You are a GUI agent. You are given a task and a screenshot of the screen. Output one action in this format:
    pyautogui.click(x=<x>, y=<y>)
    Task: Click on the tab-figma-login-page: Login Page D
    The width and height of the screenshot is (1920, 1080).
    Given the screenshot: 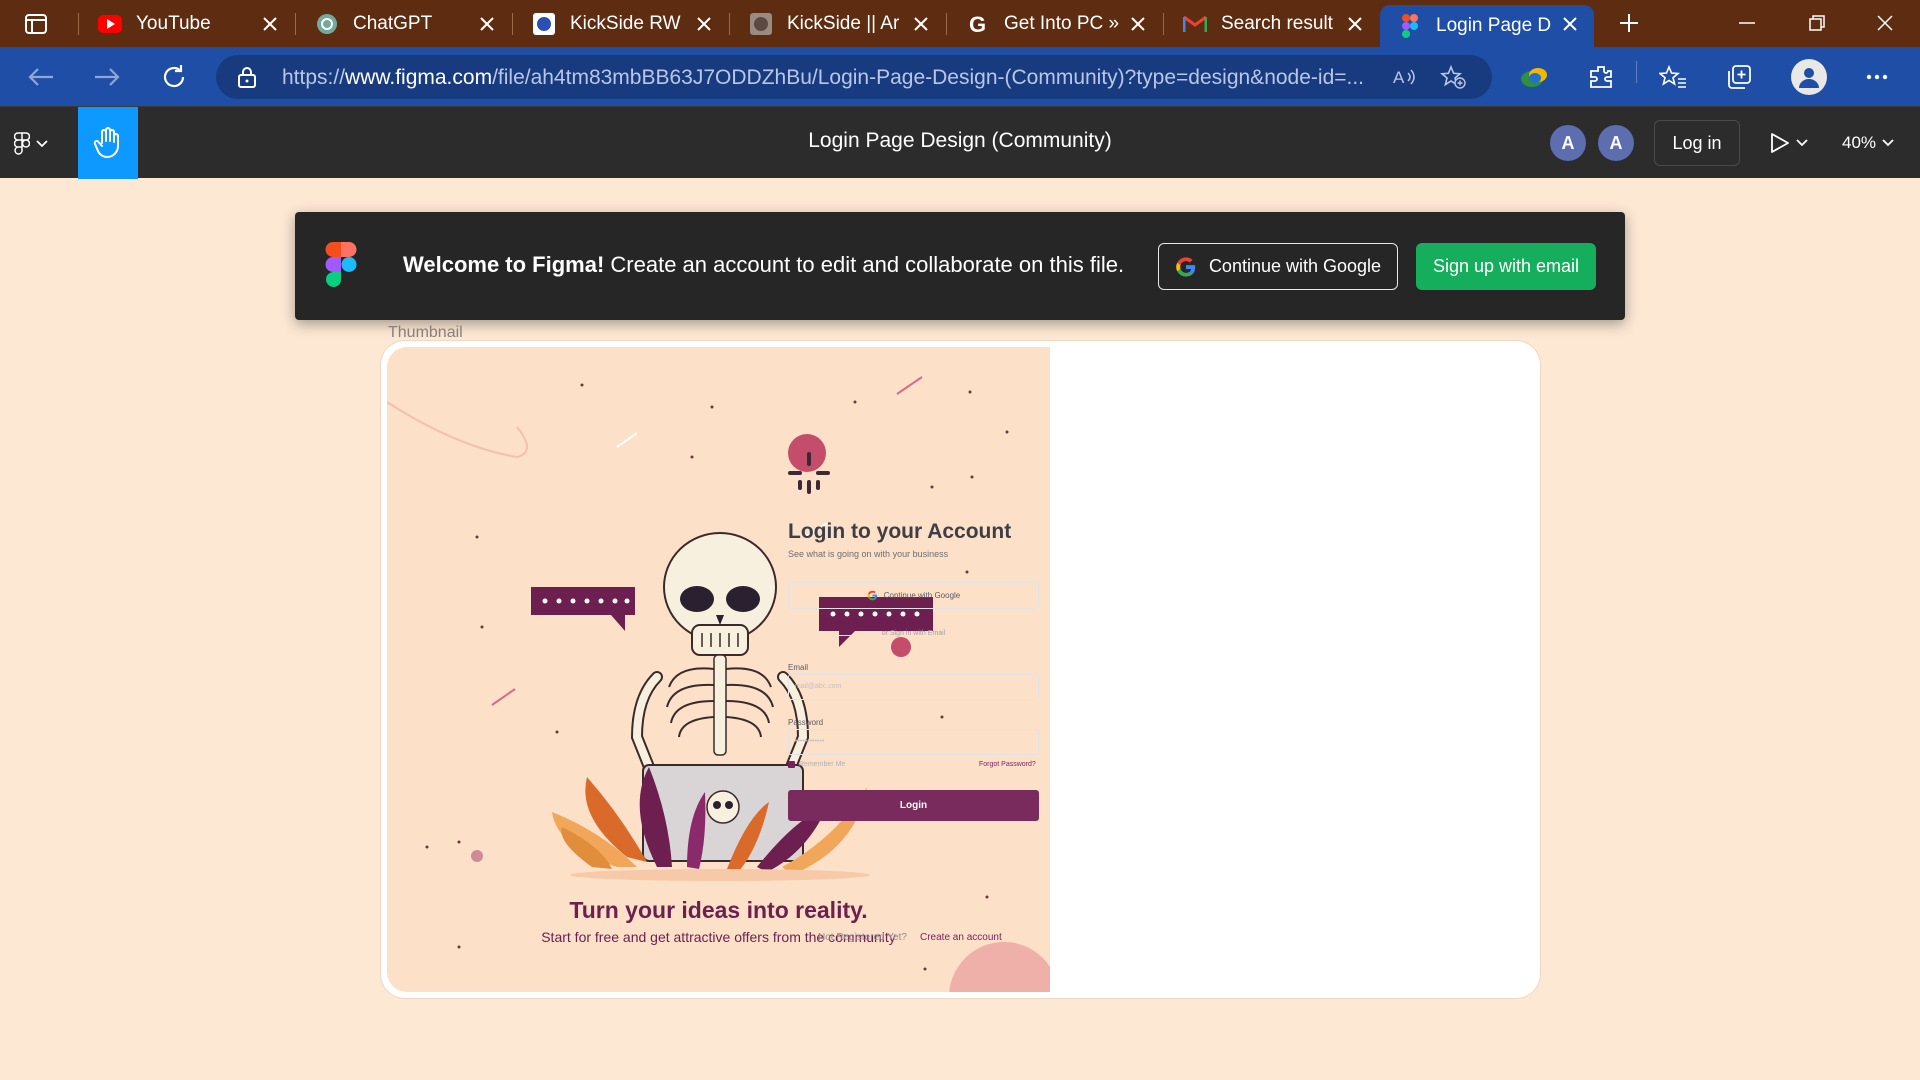 What is the action you would take?
    pyautogui.click(x=1487, y=26)
    